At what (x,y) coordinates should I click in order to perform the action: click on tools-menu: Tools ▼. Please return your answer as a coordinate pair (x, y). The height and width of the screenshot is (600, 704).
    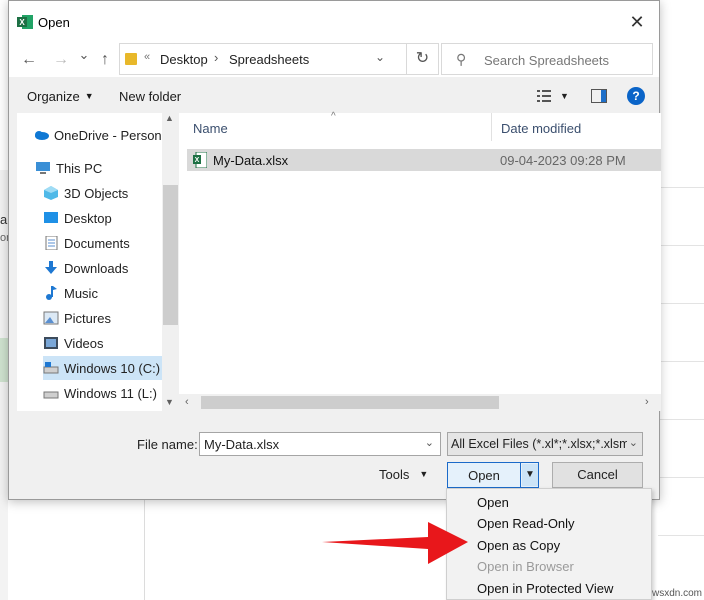
    Looking at the image, I should click on (403, 474).